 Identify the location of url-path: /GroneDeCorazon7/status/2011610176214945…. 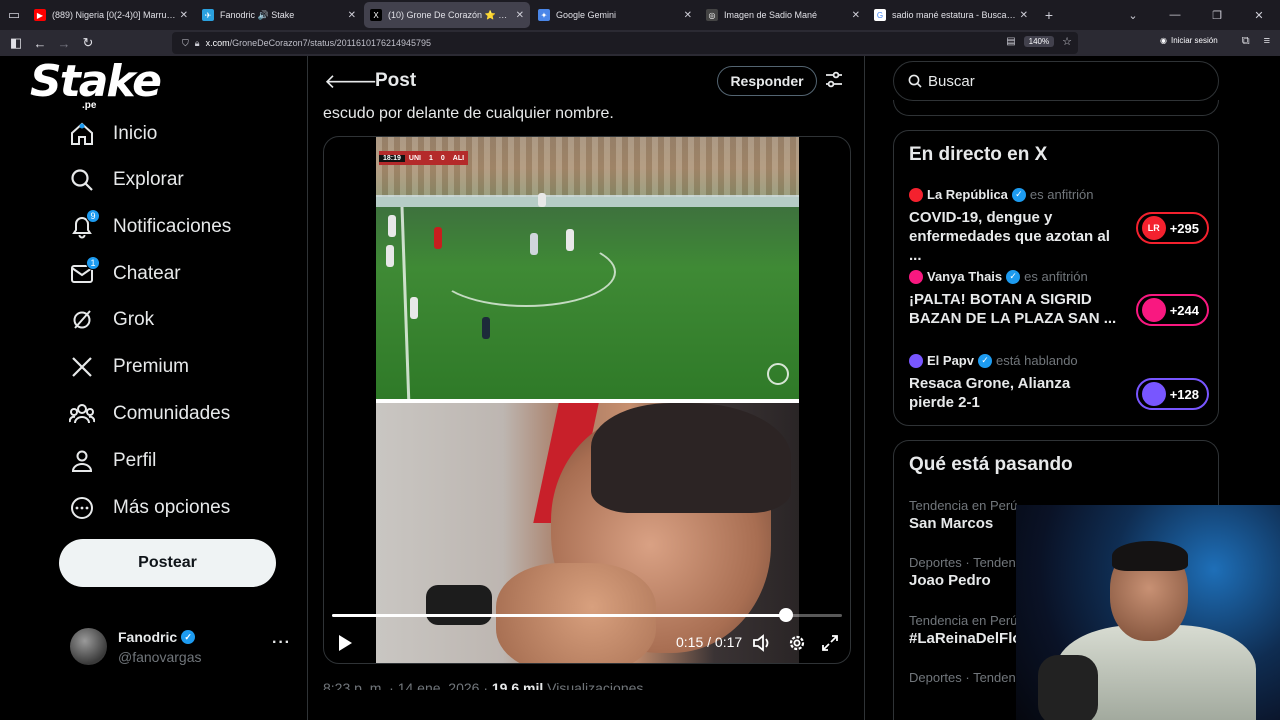
(330, 43).